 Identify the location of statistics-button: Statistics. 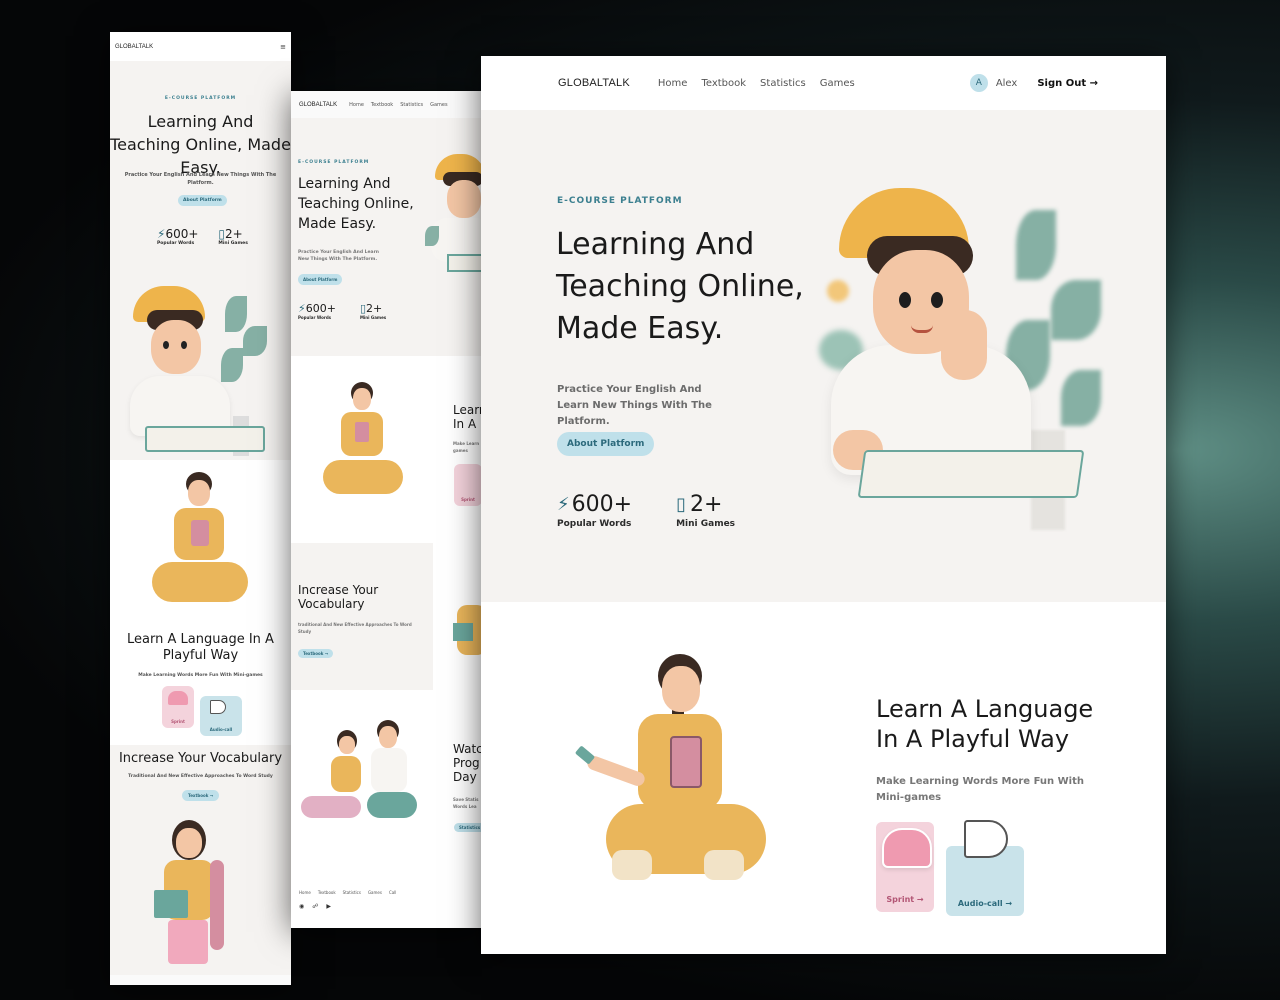
(468, 827).